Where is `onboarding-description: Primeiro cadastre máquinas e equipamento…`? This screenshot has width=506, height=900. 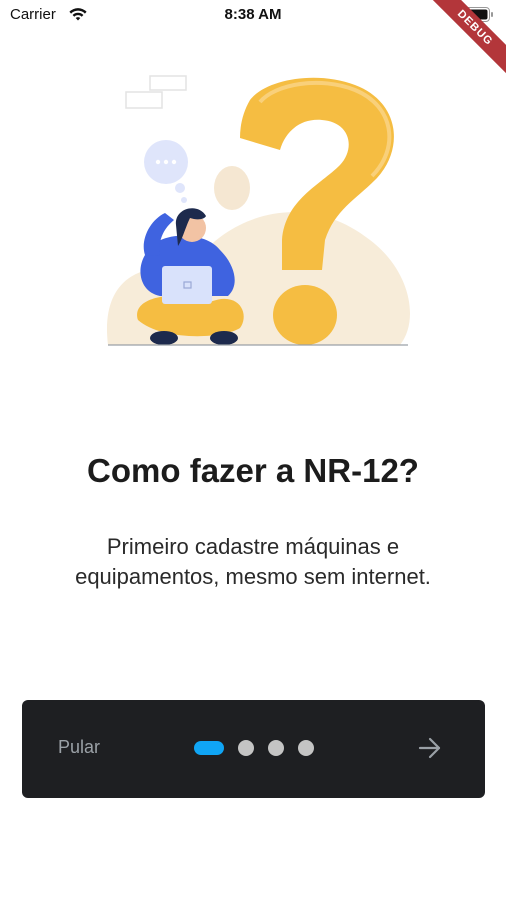
onboarding-description: Primeiro cadastre máquinas e equipamento… is located at coordinates (253, 561).